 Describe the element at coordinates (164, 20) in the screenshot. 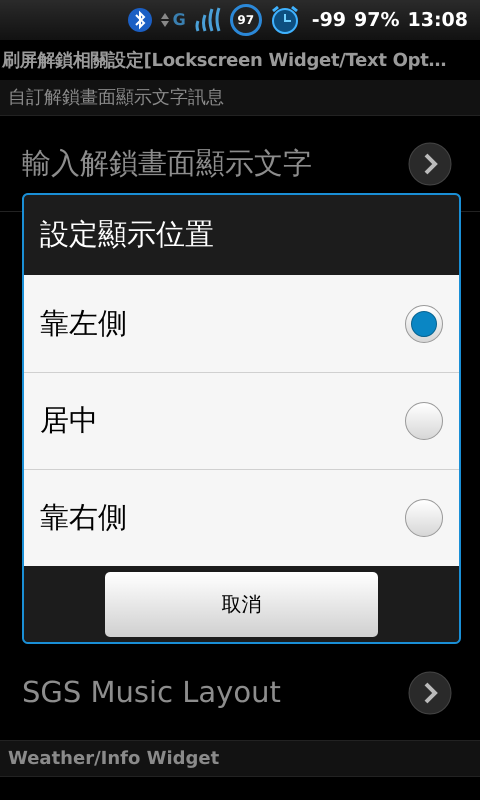

I see `data-arrows-icon` at that location.